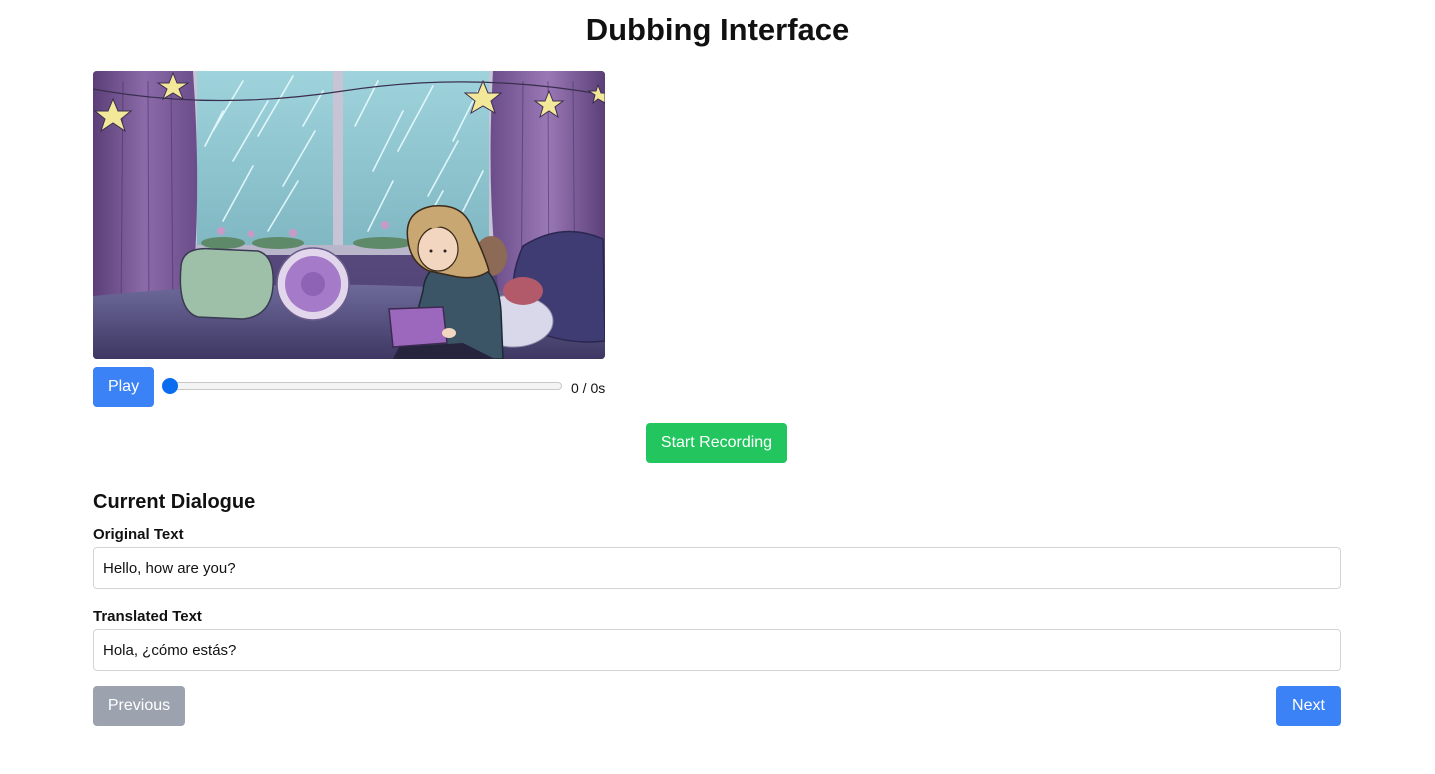 This screenshot has width=1435, height=774. Describe the element at coordinates (1308, 706) in the screenshot. I see `next-button: Next` at that location.